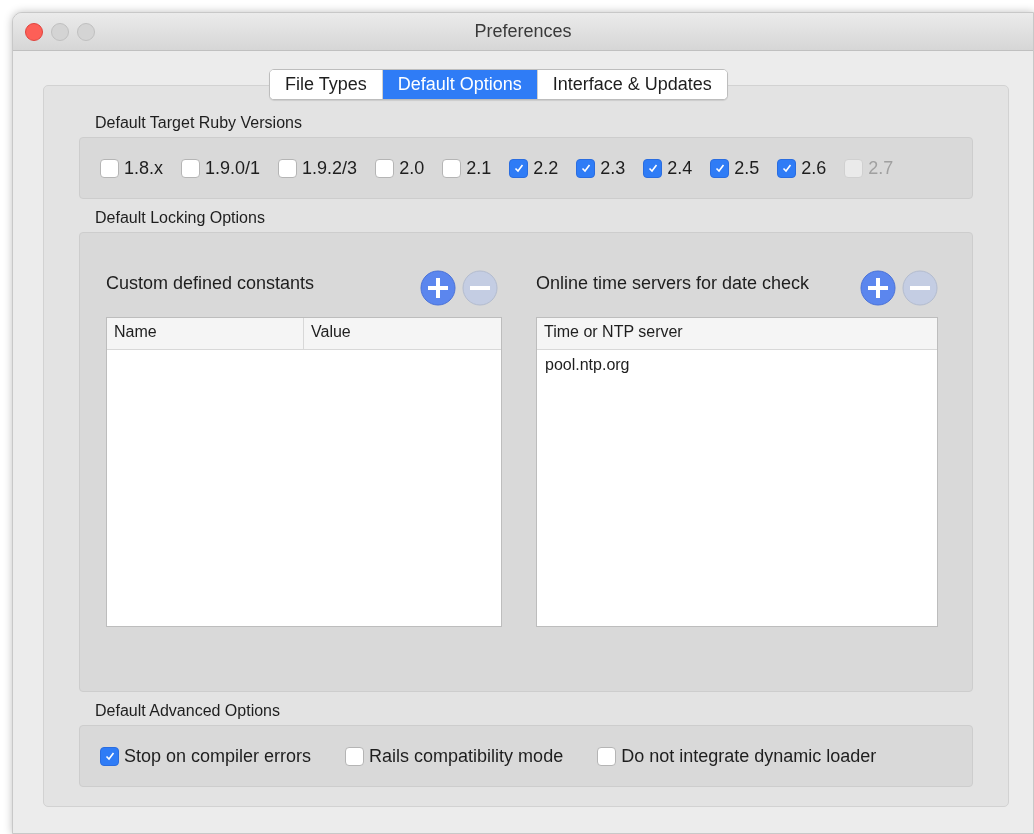 The image size is (1034, 834). I want to click on list-title: Custom defined constants, so click(210, 283).